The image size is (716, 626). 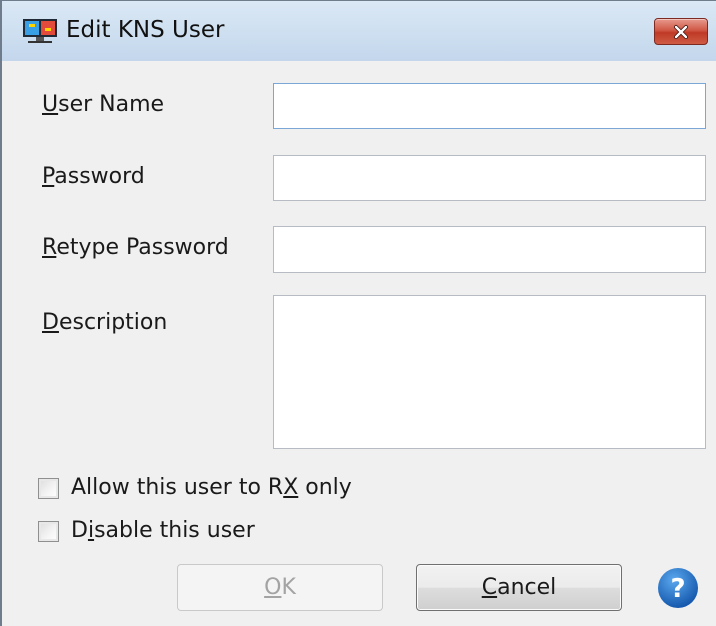 I want to click on rx-only-option: Allow this user to RX only, so click(x=195, y=488).